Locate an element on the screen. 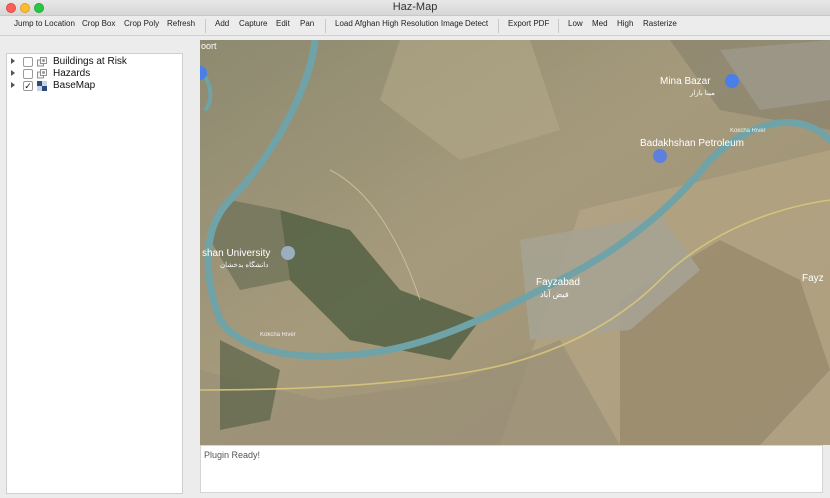  map-label-fayzabad-local: فیض آباد is located at coordinates (554, 294).